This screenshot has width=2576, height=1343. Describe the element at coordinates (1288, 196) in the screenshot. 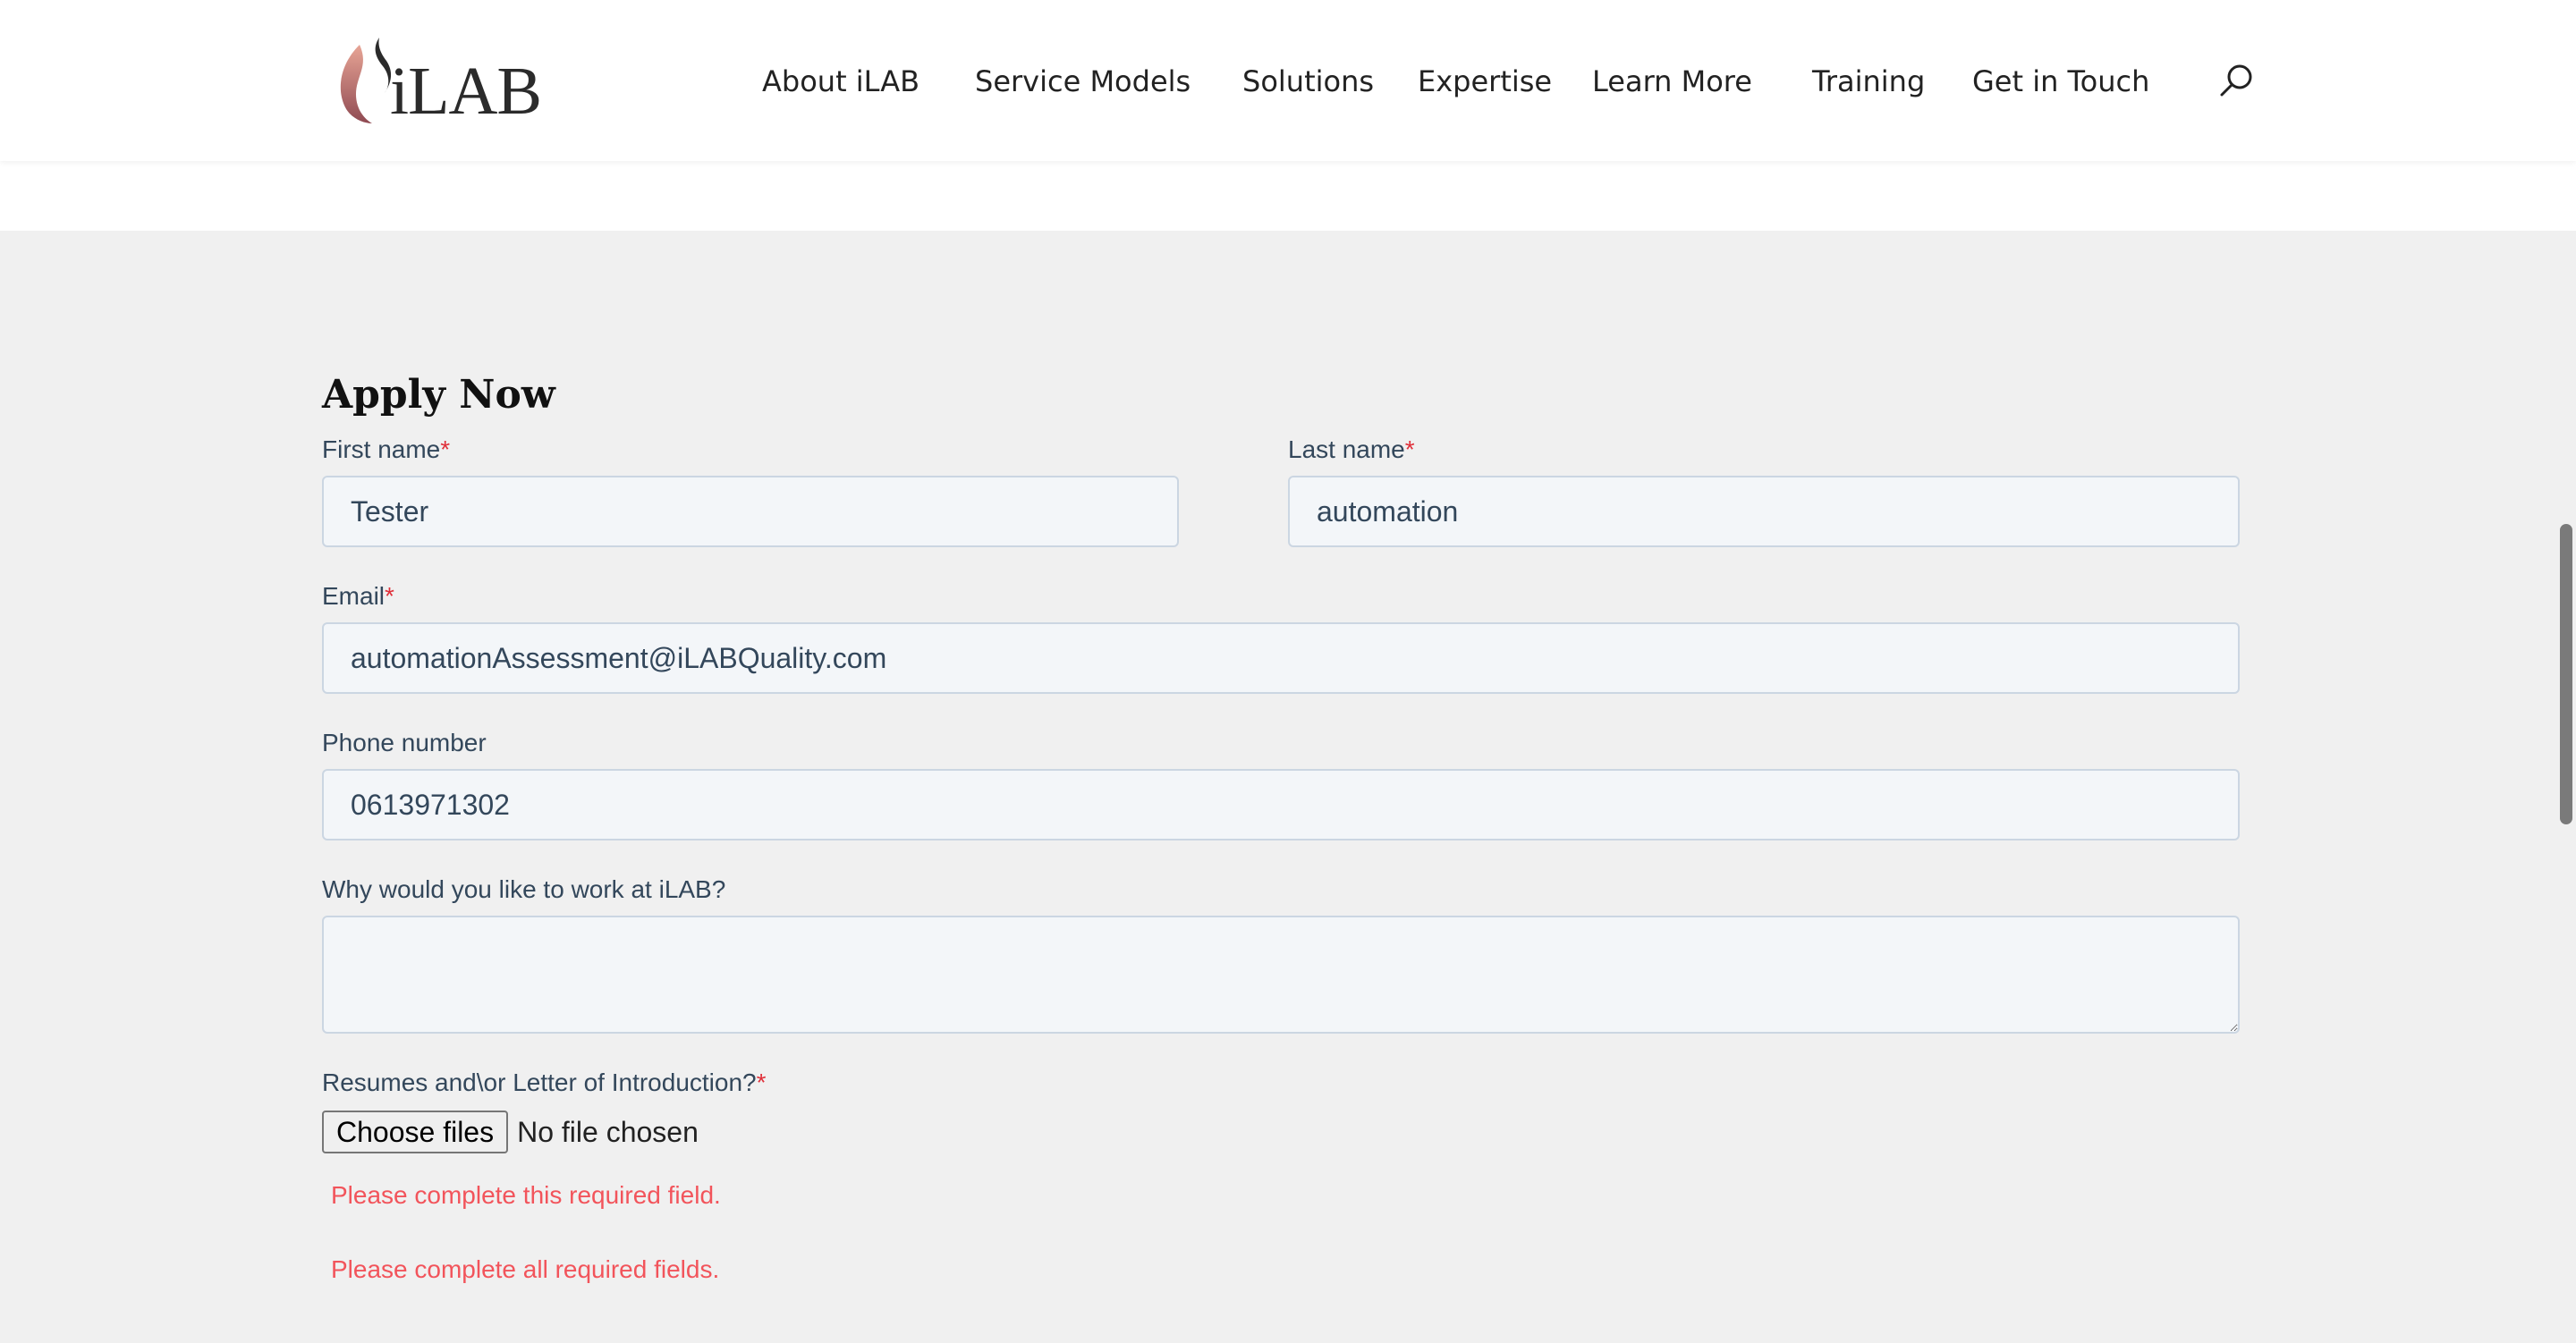

I see `header-spacer` at that location.